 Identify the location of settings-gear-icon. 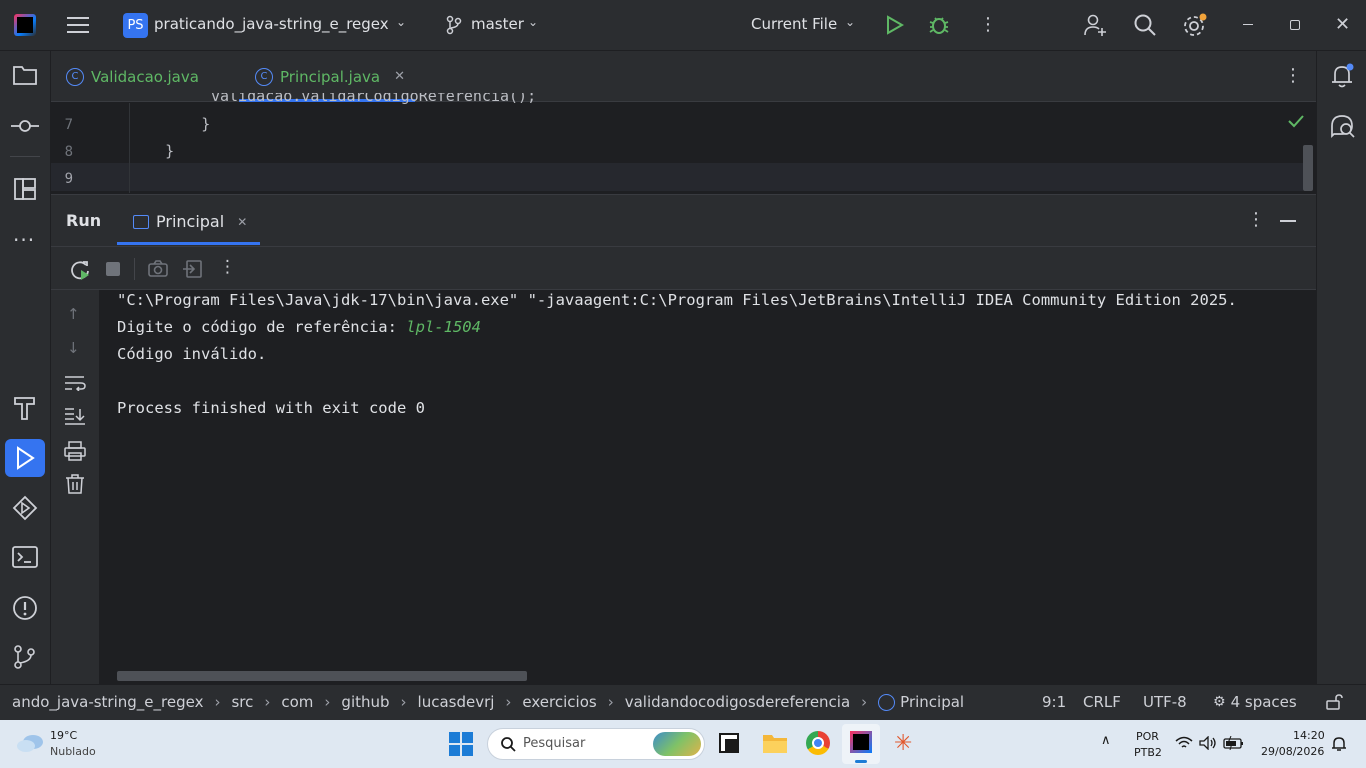
(1195, 28).